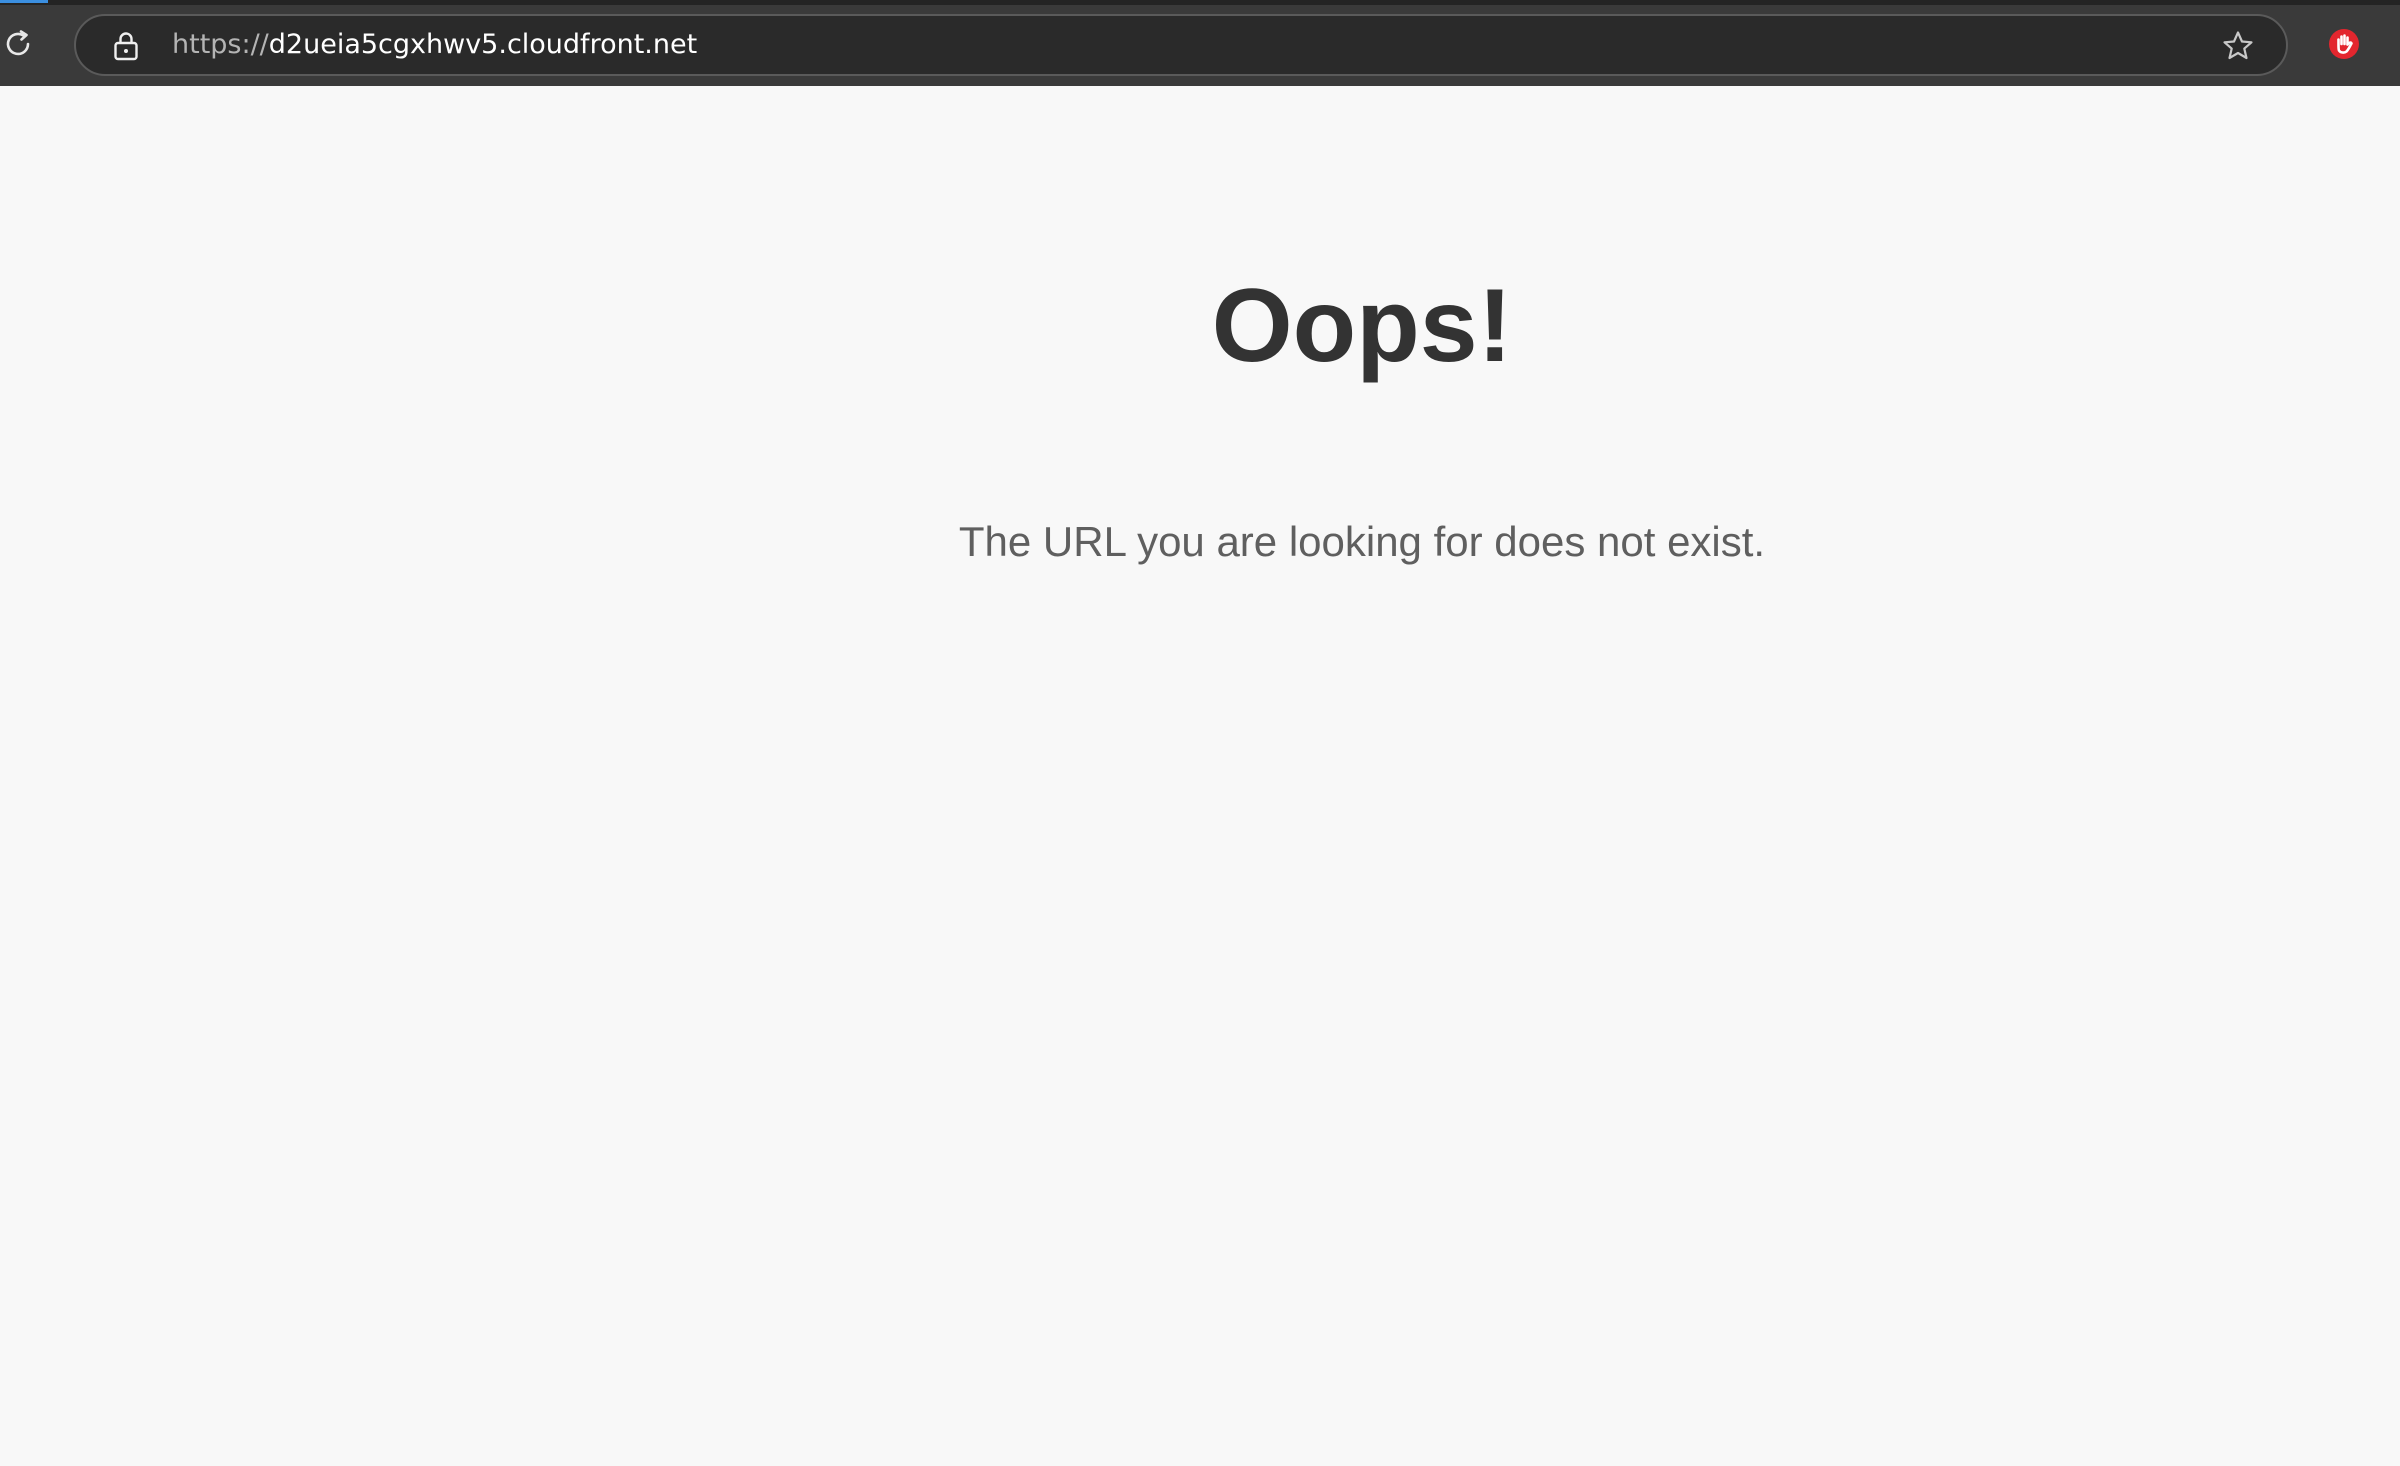 Image resolution: width=2400 pixels, height=1466 pixels. What do you see at coordinates (1362, 326) in the screenshot?
I see `error-heading: Oops!` at bounding box center [1362, 326].